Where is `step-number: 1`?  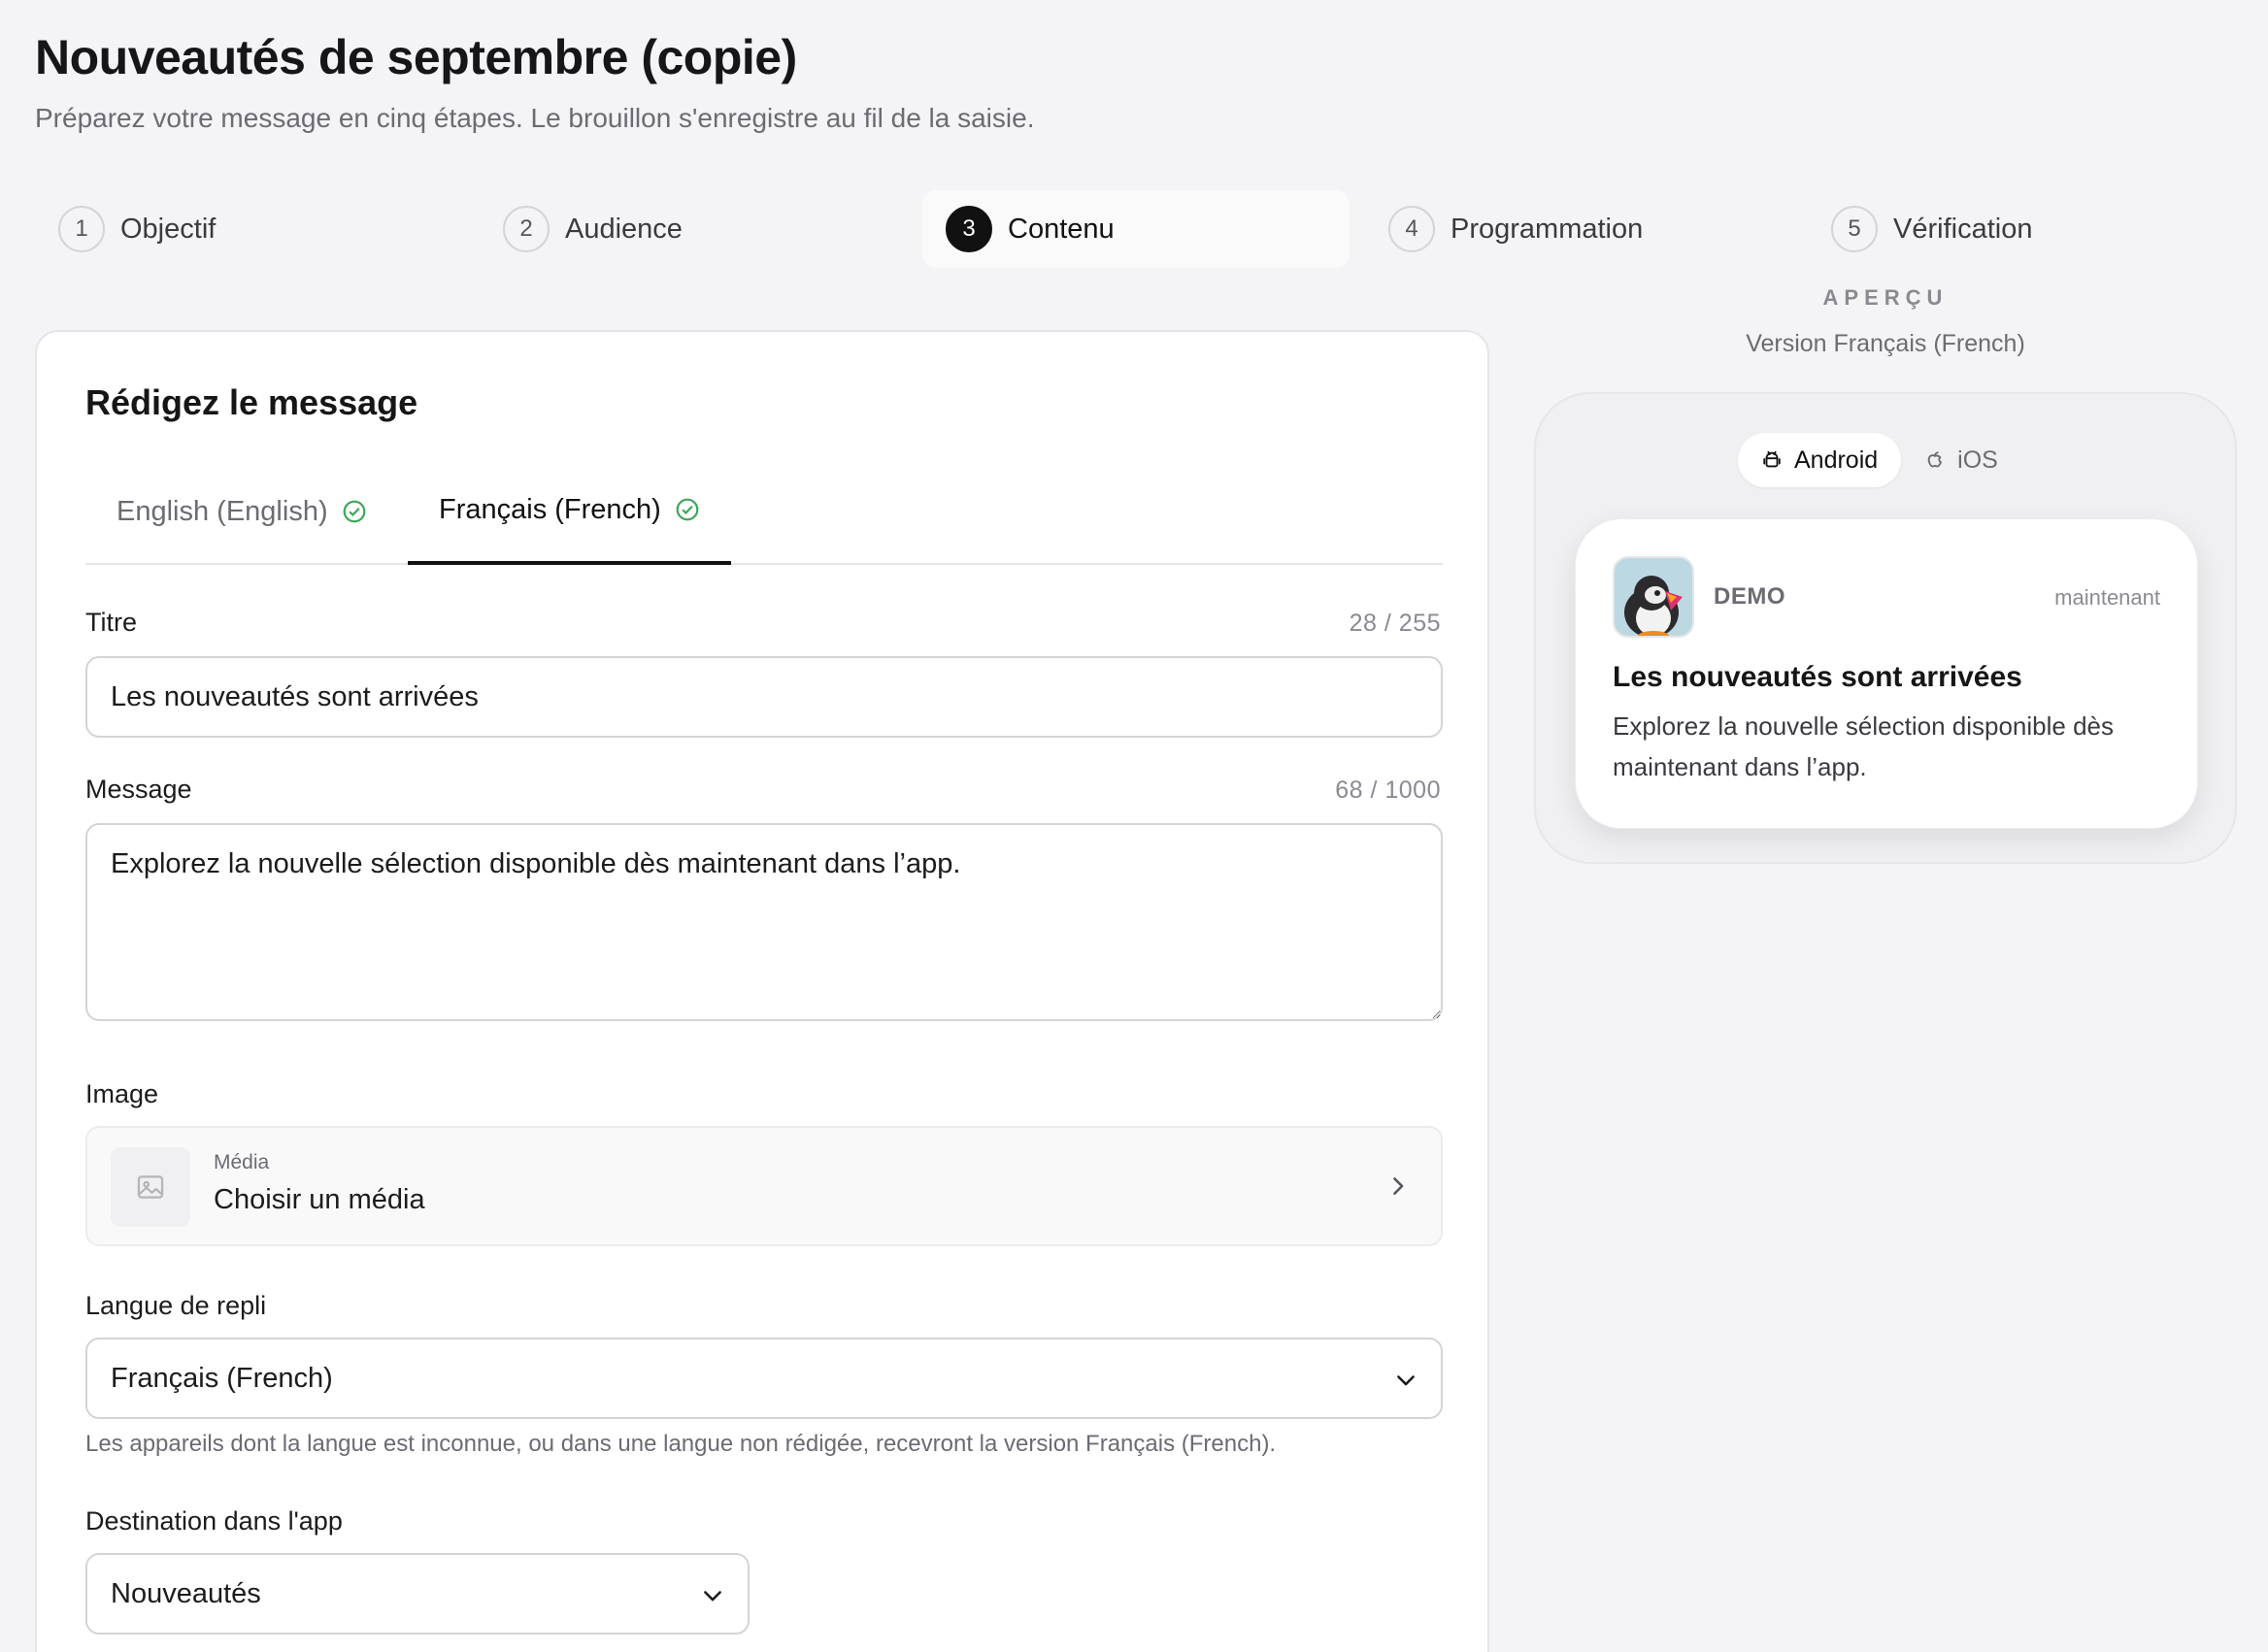 step-number: 1 is located at coordinates (81, 229).